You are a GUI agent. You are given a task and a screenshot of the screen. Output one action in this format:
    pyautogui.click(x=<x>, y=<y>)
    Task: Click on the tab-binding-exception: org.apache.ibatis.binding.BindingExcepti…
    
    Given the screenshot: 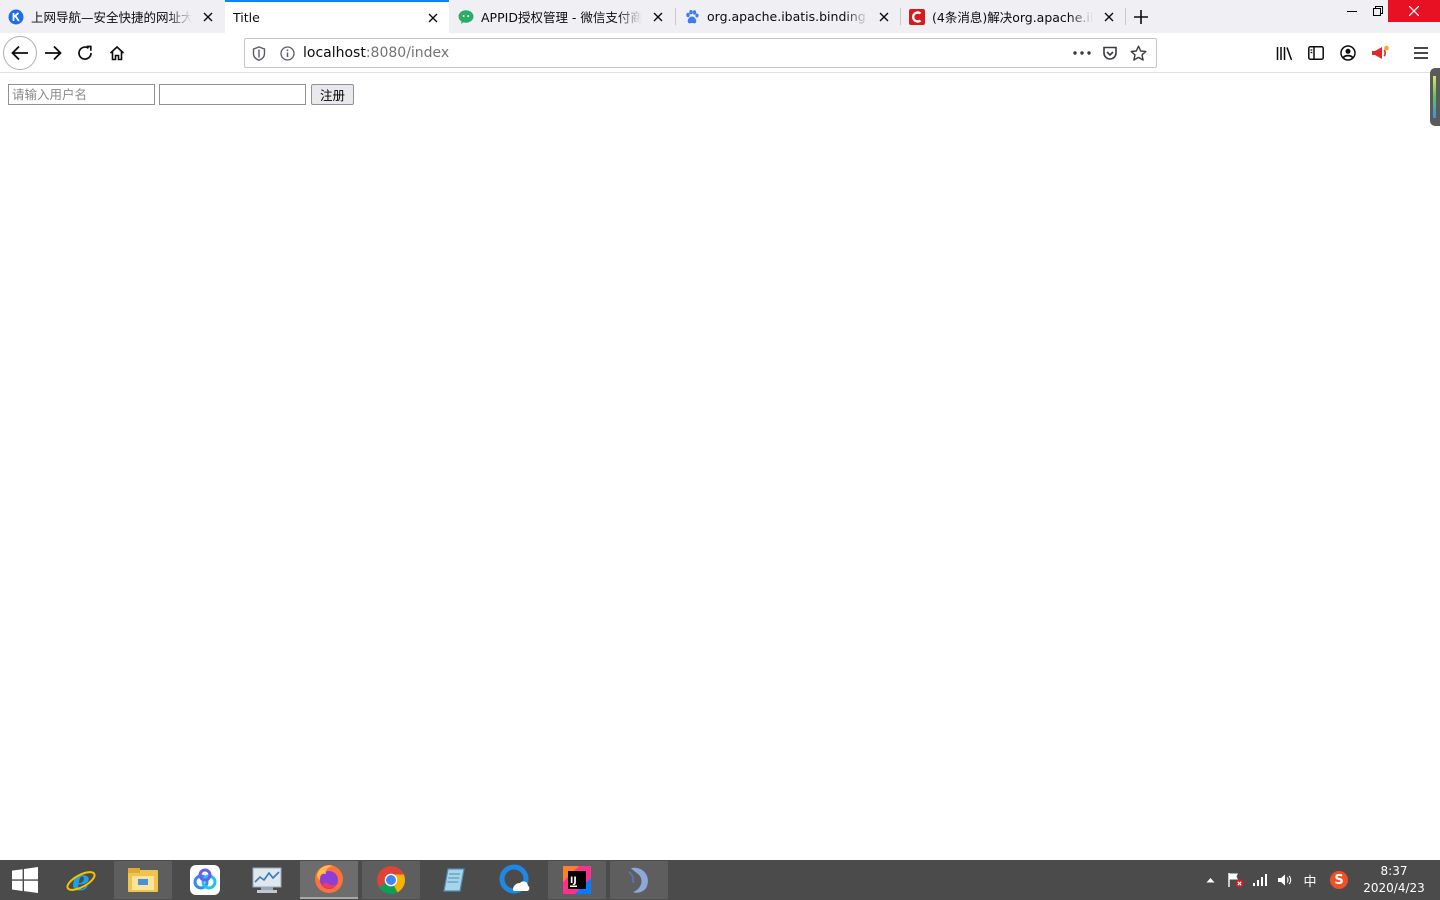 What is the action you would take?
    pyautogui.click(x=788, y=16)
    